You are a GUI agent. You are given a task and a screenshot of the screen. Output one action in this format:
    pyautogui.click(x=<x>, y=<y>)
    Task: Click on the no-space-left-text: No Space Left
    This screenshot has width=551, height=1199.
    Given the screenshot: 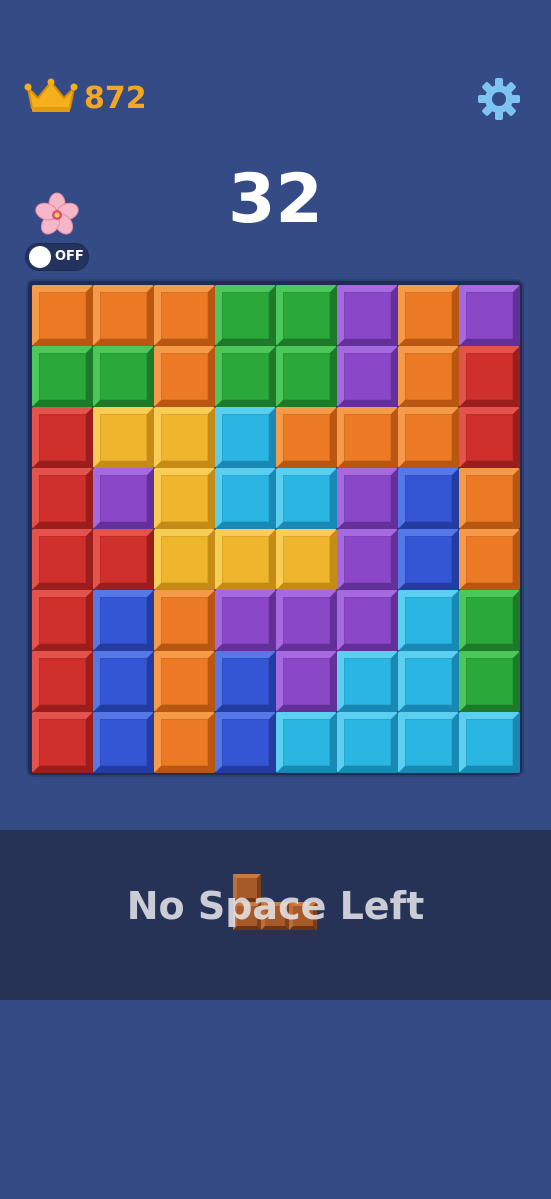 What is the action you would take?
    pyautogui.click(x=275, y=906)
    